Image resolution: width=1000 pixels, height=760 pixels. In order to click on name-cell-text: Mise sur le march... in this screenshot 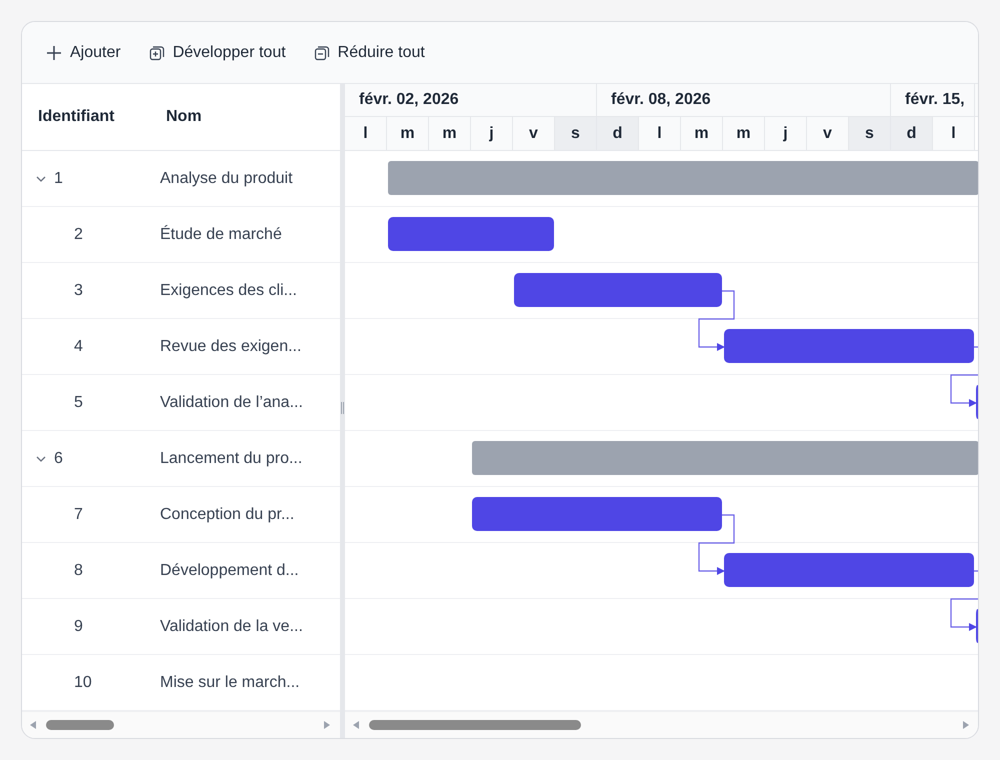, I will do `click(230, 682)`.